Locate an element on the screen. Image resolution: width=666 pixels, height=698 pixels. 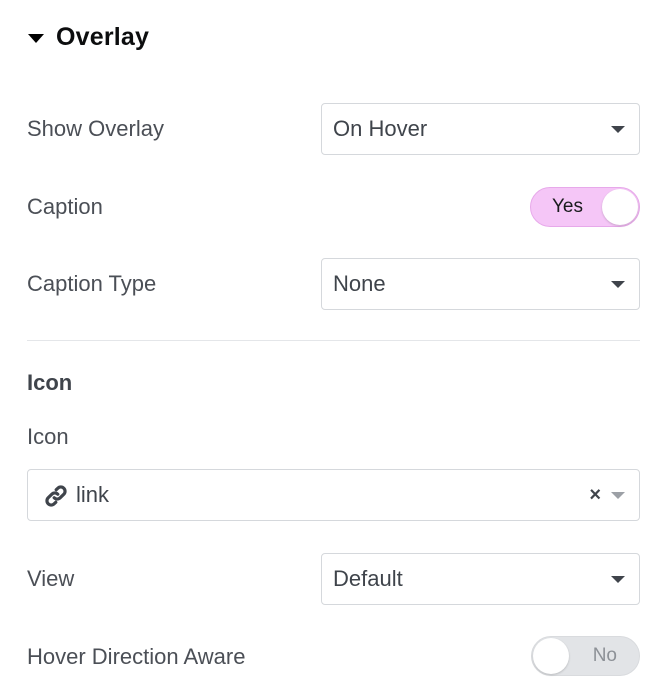
section-header-overlay: Overlay is located at coordinates (88, 37).